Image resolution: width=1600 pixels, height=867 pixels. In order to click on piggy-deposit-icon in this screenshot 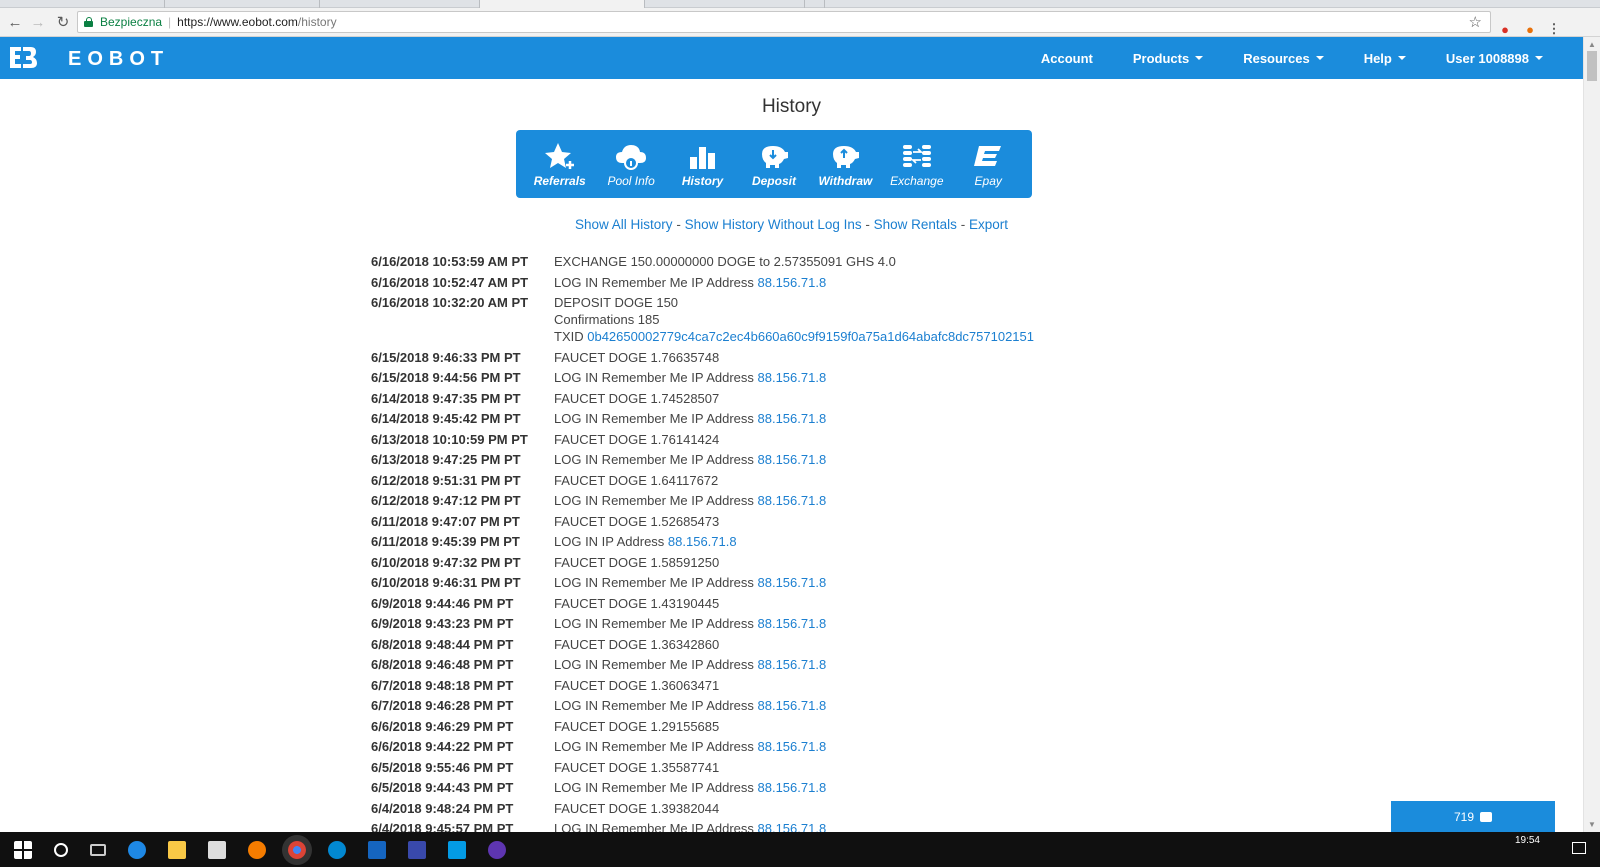, I will do `click(774, 156)`.